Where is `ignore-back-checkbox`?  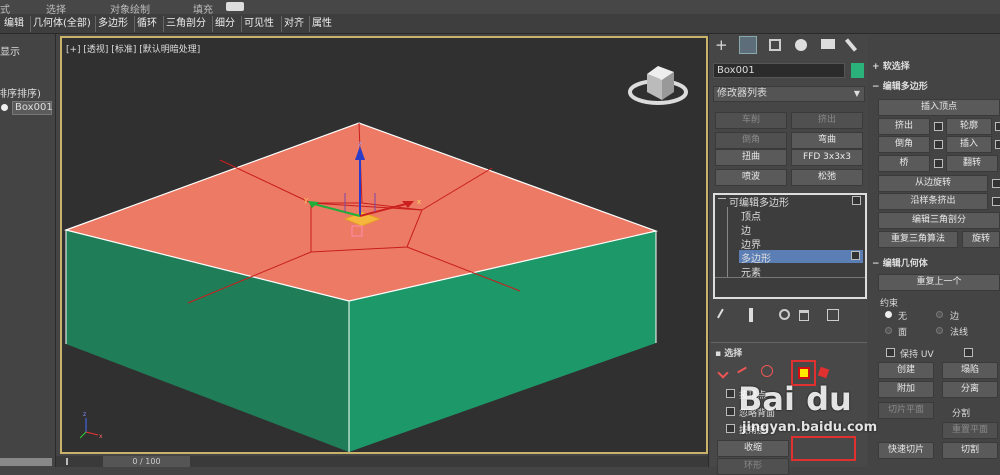 ignore-back-checkbox is located at coordinates (730, 411).